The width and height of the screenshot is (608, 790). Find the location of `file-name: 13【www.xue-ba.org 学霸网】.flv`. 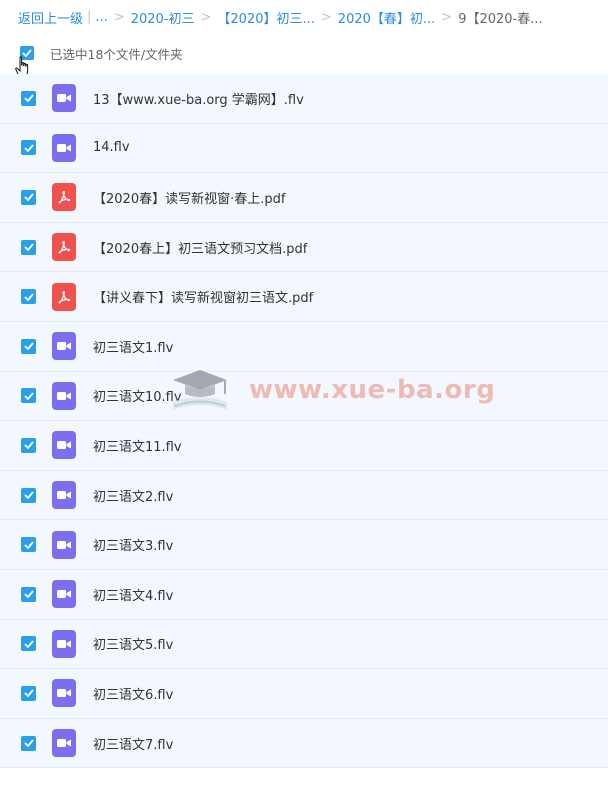

file-name: 13【www.xue-ba.org 学霸网】.flv is located at coordinates (198, 98).